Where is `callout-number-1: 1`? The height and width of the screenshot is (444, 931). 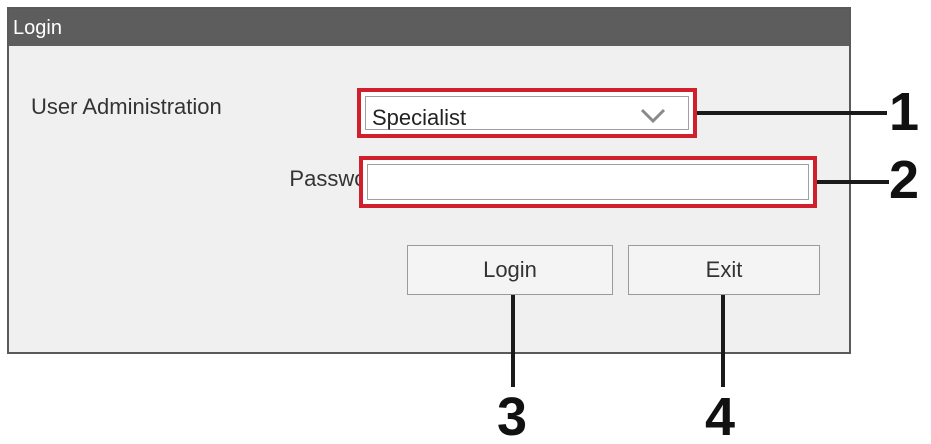
callout-number-1: 1 is located at coordinates (904, 112).